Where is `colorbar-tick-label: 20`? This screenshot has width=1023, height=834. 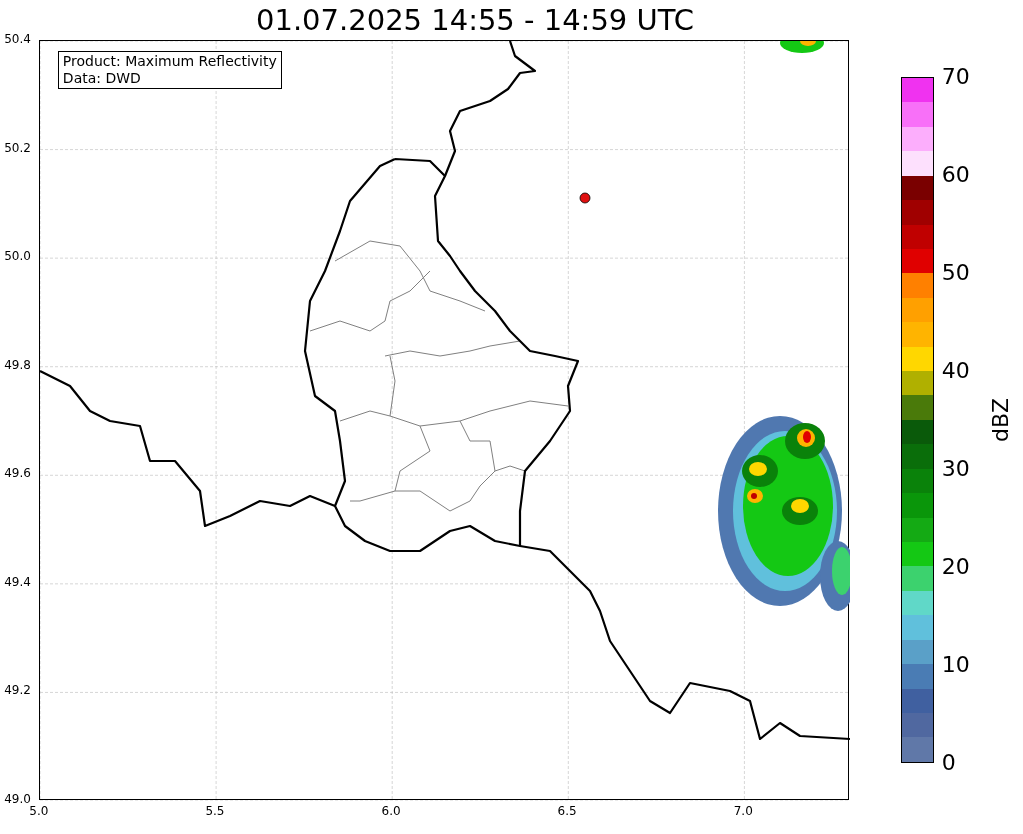
colorbar-tick-label: 20 is located at coordinates (955, 567).